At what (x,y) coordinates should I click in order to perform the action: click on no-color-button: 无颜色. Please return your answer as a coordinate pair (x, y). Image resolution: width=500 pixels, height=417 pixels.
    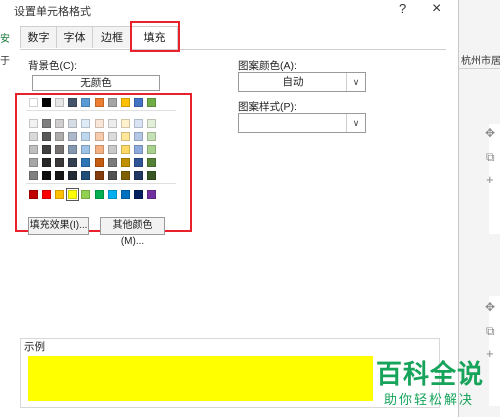
    Looking at the image, I should click on (96, 83).